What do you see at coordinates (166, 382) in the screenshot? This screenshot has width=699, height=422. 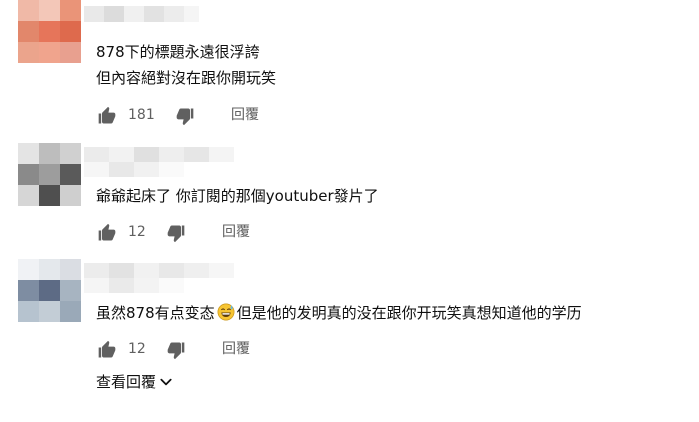 I see `chevron-down-icon` at bounding box center [166, 382].